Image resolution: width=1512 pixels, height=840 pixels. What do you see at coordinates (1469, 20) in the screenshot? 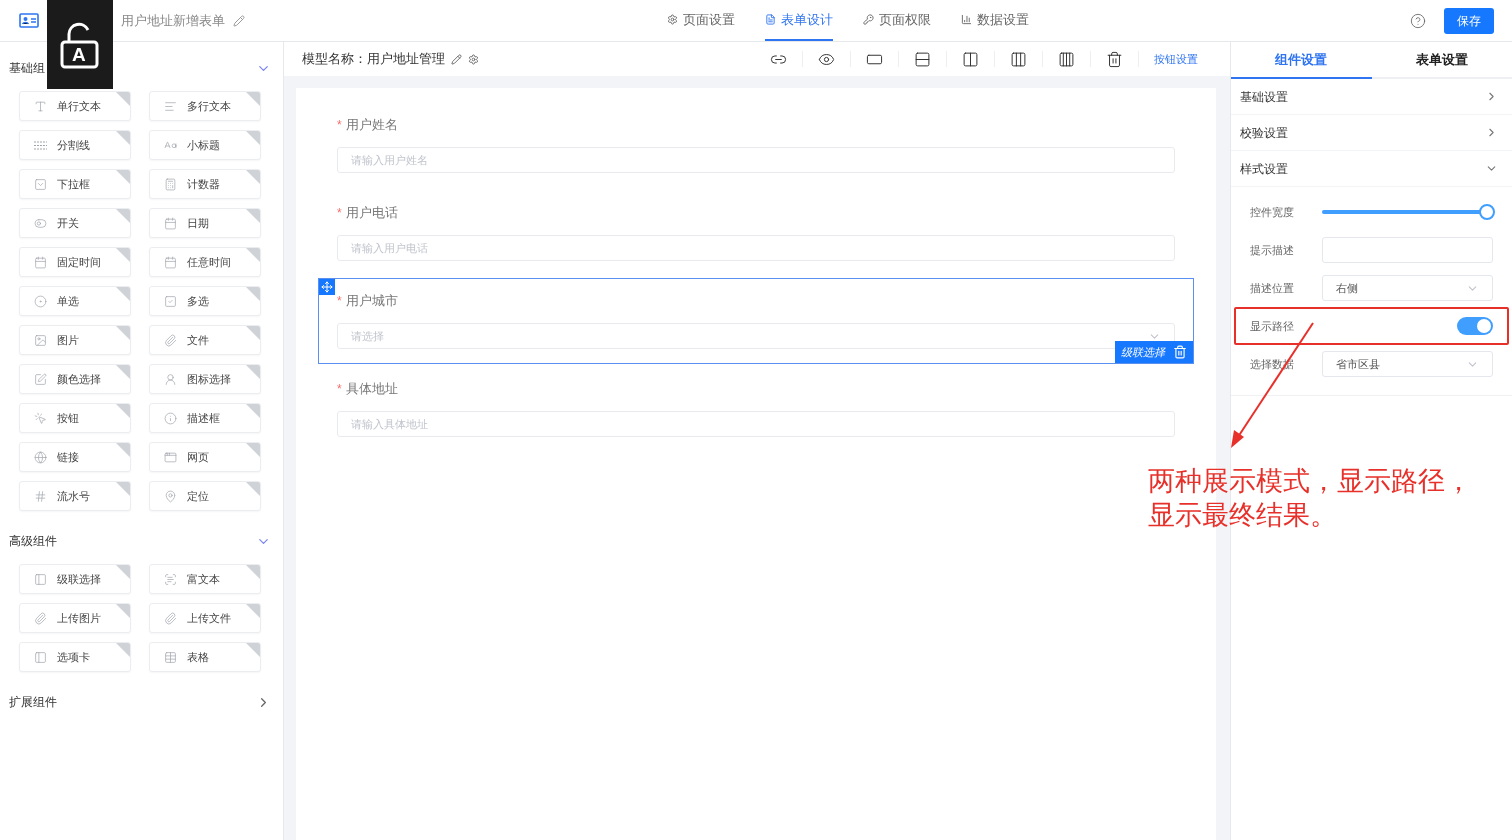
I see `save-button: 保存` at bounding box center [1469, 20].